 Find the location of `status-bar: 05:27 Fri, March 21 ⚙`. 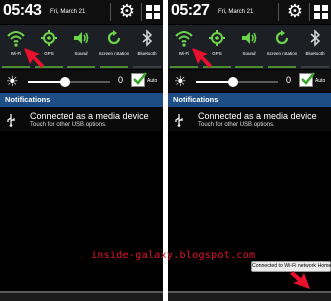

status-bar: 05:27 Fri, March 21 ⚙ is located at coordinates (249, 12).